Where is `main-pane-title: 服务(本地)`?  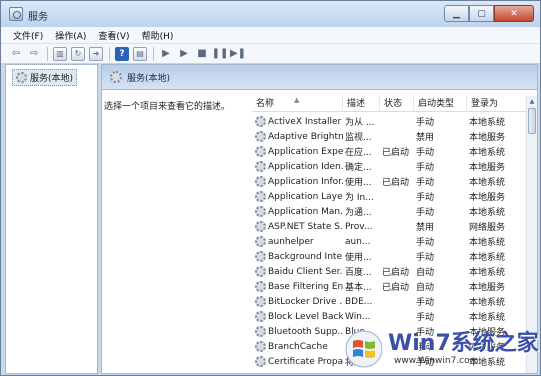
main-pane-title: 服务(本地) is located at coordinates (149, 78).